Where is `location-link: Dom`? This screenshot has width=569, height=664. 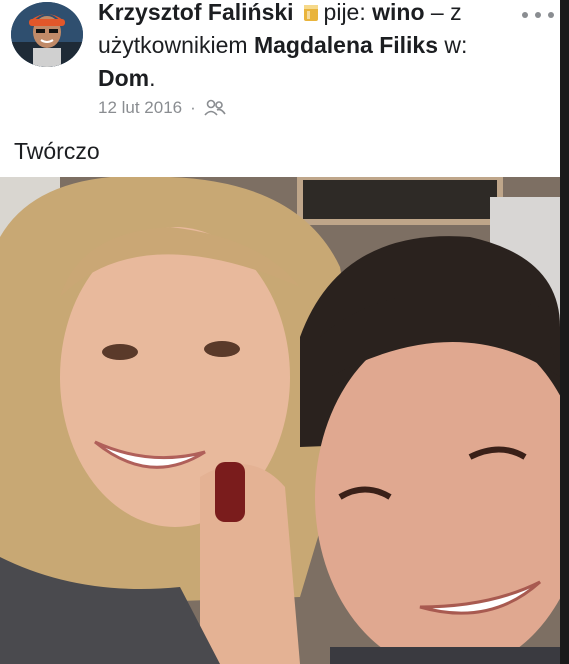
location-link: Dom is located at coordinates (123, 78).